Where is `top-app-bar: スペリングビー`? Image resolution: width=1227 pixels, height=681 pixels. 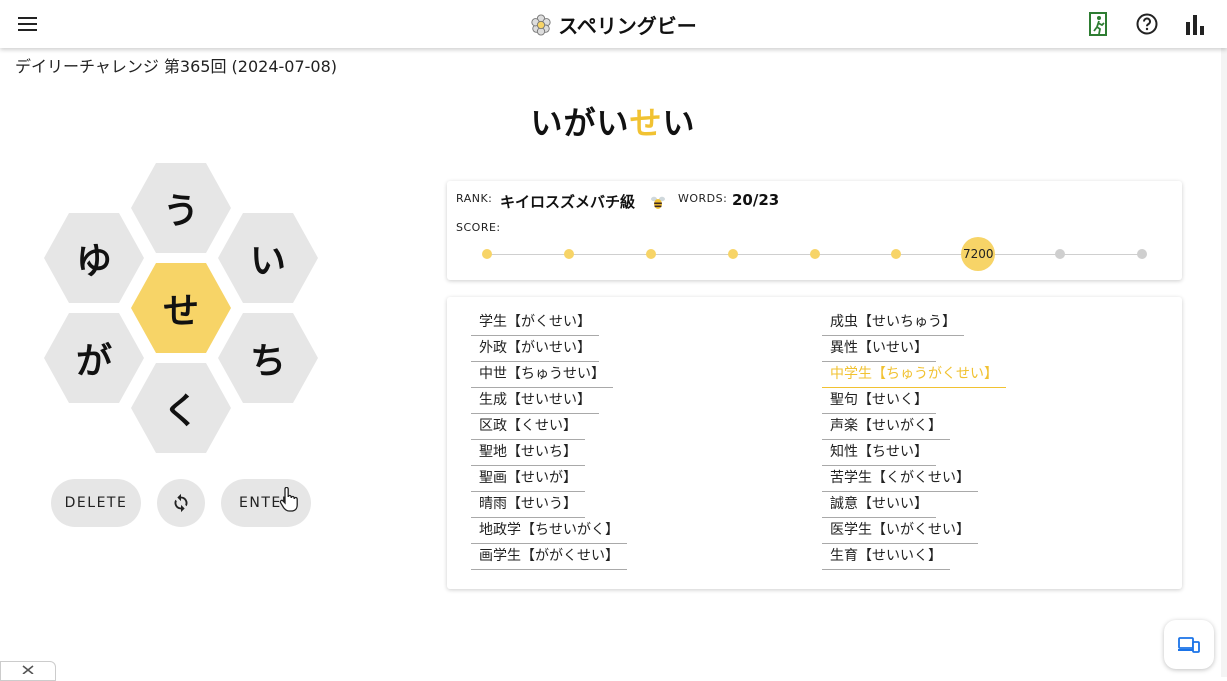
top-app-bar: スペリングビー is located at coordinates (613, 24).